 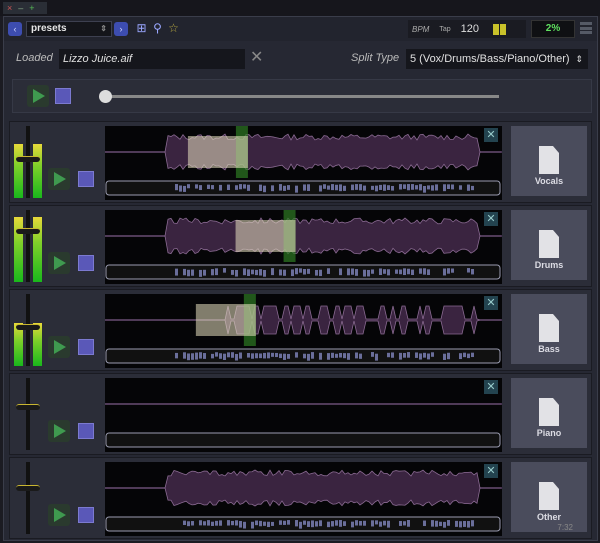 I want to click on split-type-label: Split Type, so click(x=375, y=58).